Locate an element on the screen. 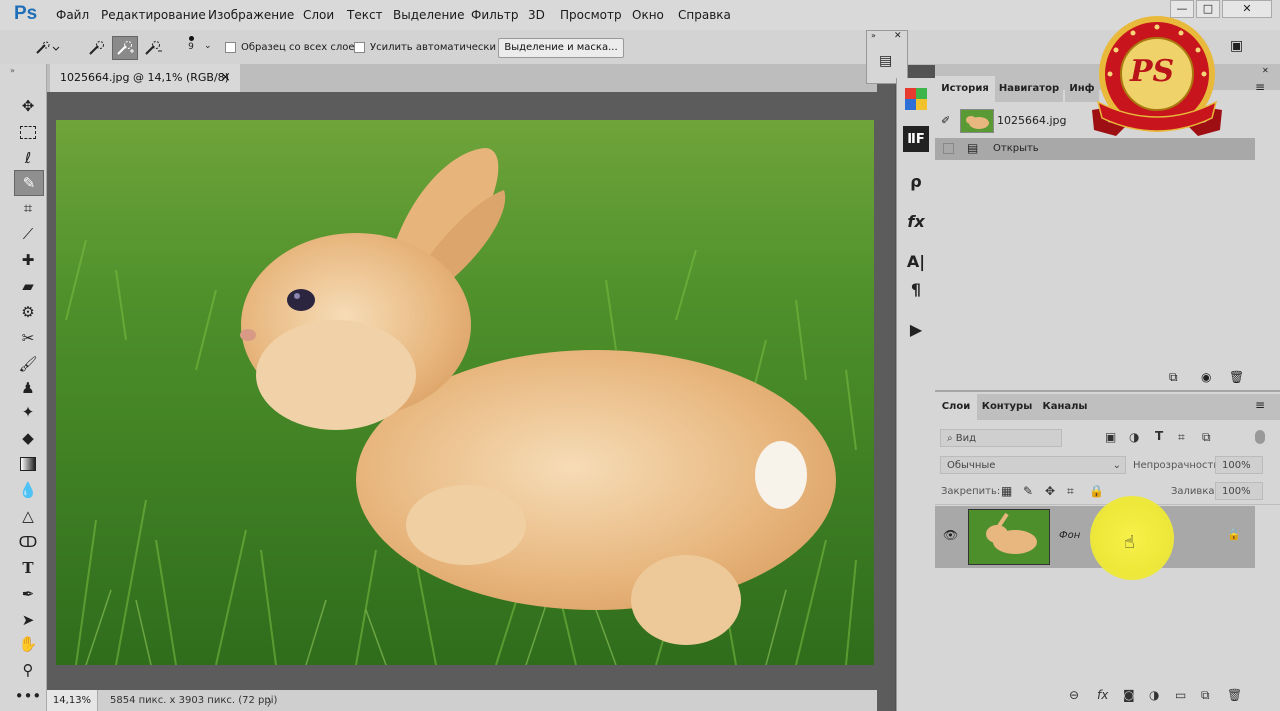 The width and height of the screenshot is (1280, 711). lasso-tool-icon: ℓ is located at coordinates (28, 158).